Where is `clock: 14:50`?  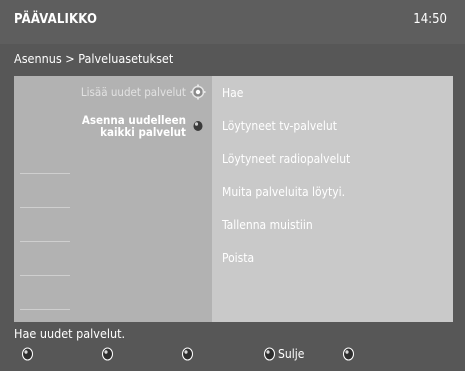
clock: 14:50 is located at coordinates (430, 19).